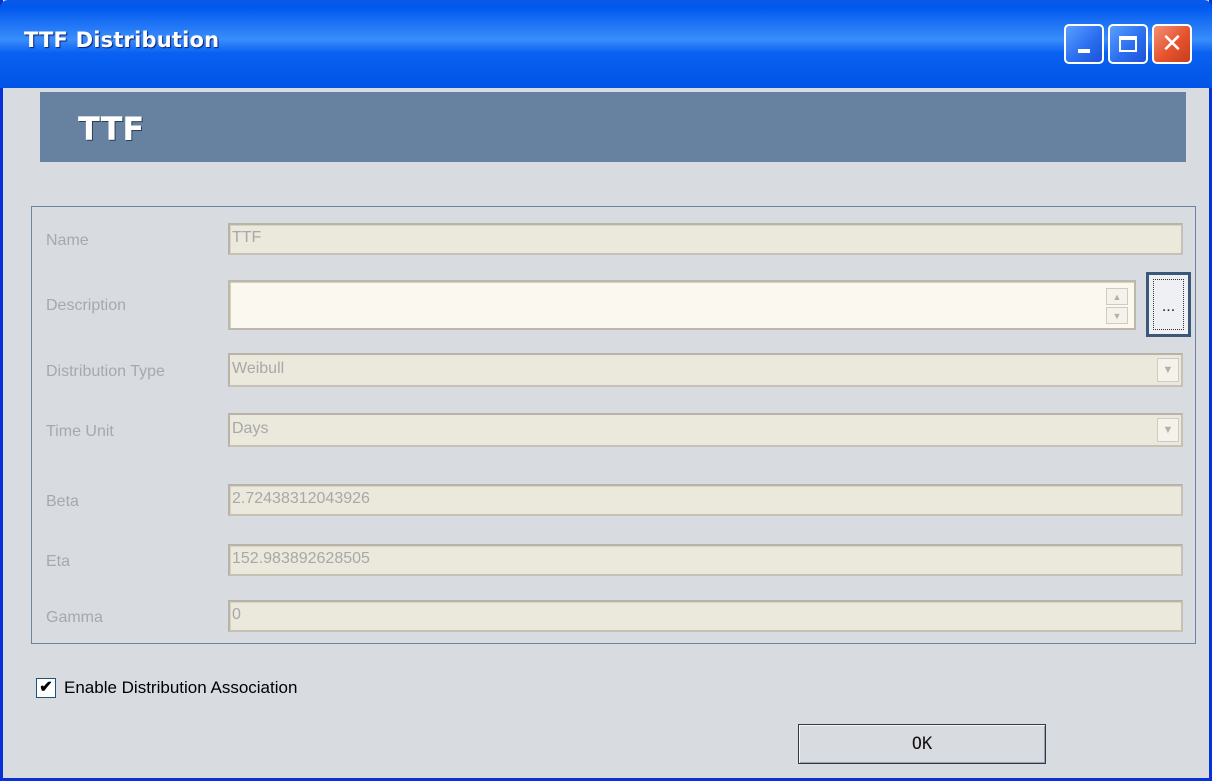 Image resolution: width=1212 pixels, height=781 pixels. What do you see at coordinates (1117, 306) in the screenshot?
I see `description-scroll: ▲ ▼` at bounding box center [1117, 306].